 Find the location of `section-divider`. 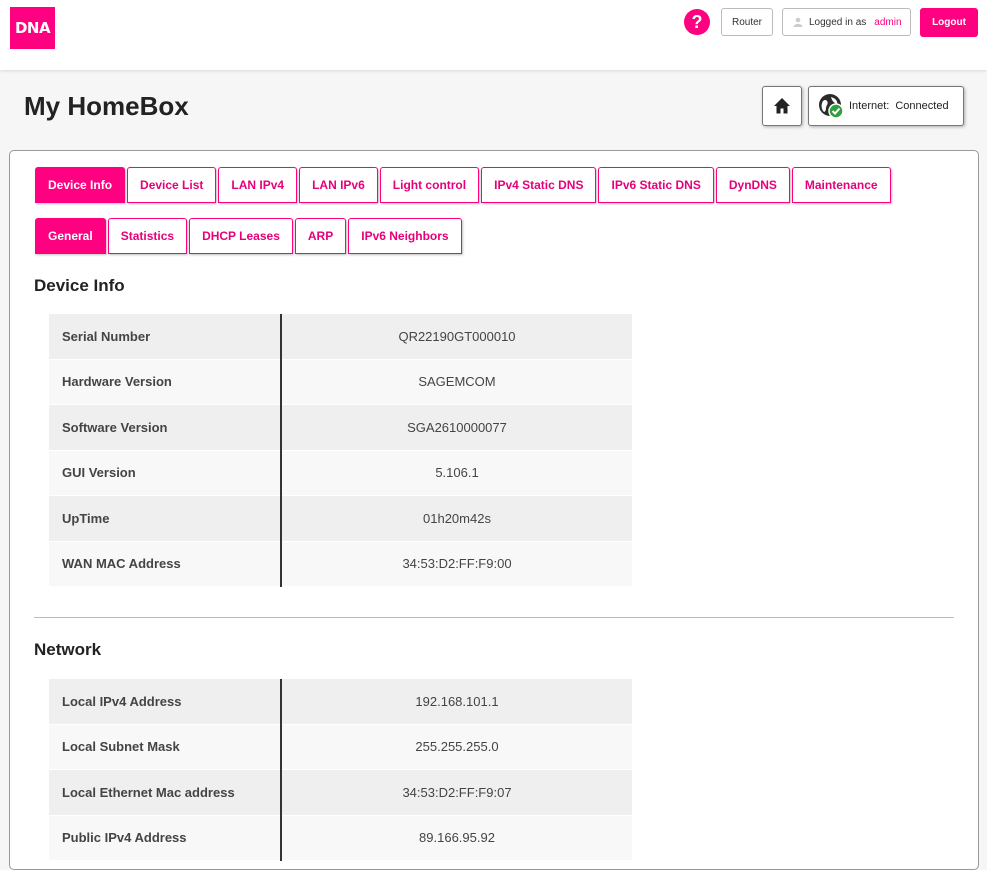

section-divider is located at coordinates (494, 617).